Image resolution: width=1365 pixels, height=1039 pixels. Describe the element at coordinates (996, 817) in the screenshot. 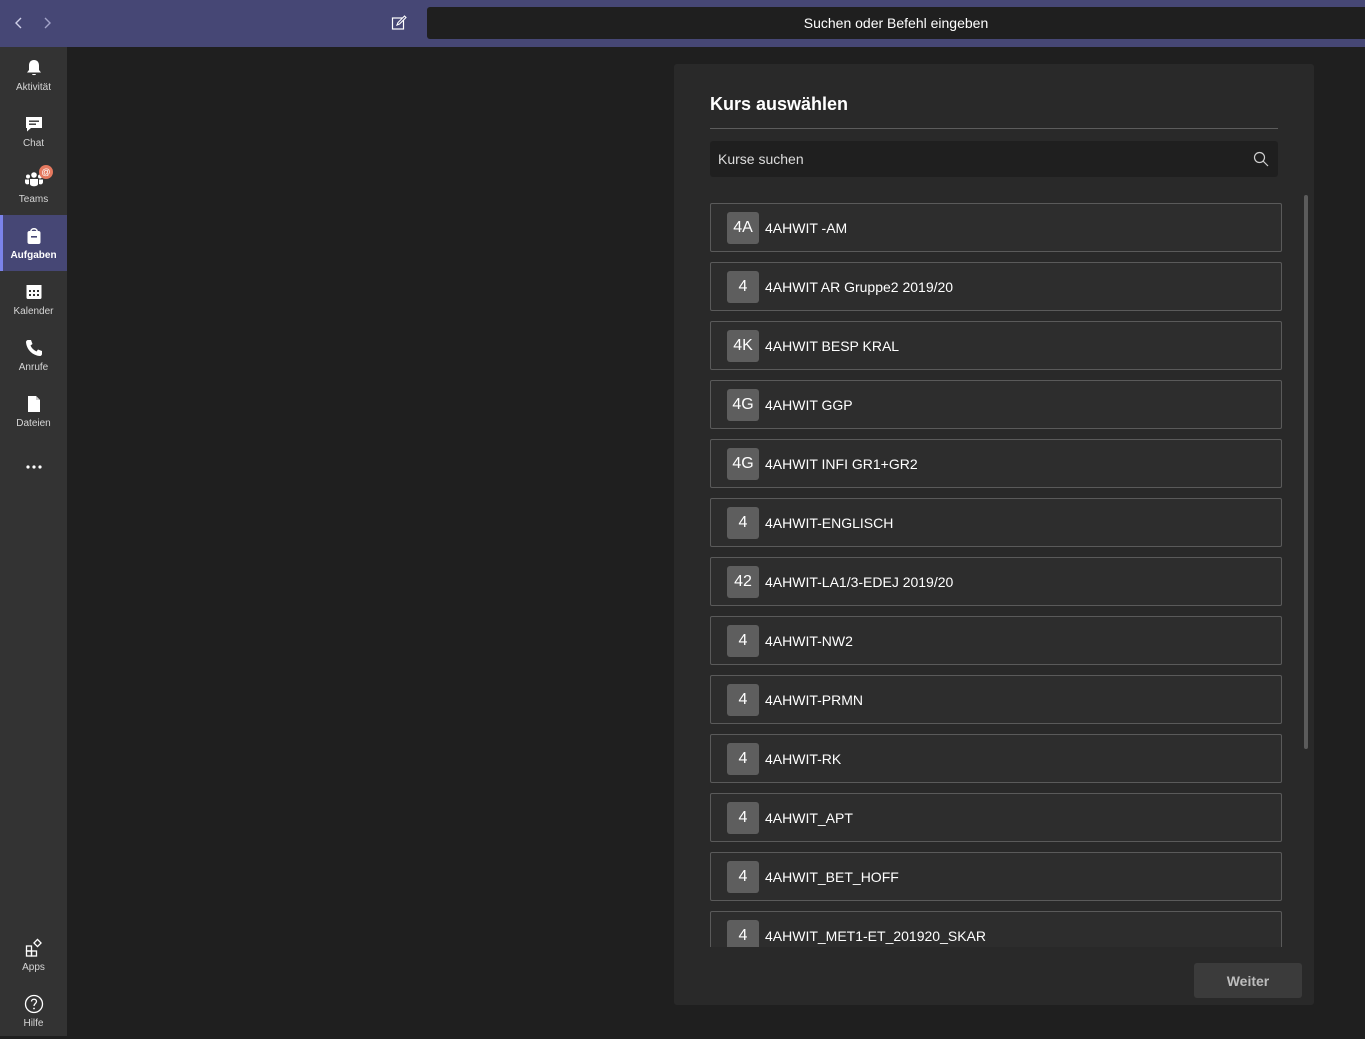

I see `course-item: 4 4AHWIT_APT` at that location.